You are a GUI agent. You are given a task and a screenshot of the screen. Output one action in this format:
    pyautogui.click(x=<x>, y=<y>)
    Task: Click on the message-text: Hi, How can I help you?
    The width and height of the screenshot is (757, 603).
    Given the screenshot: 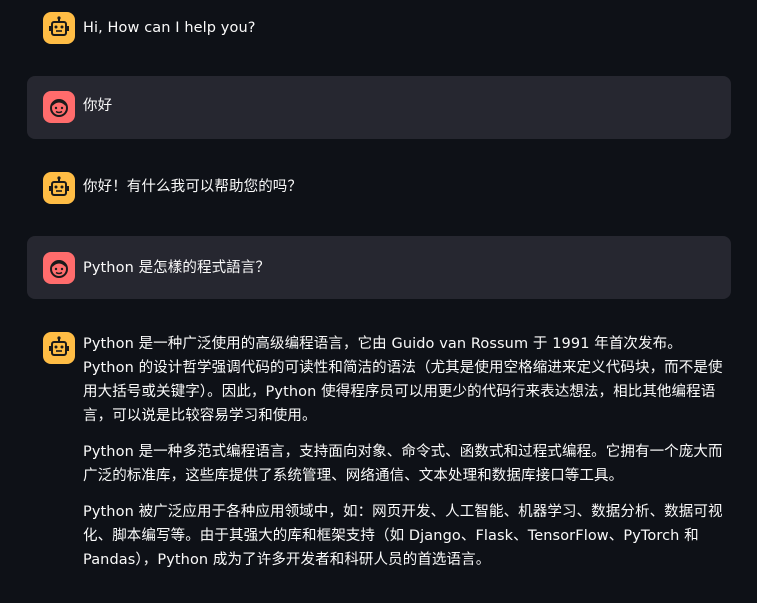 What is the action you would take?
    pyautogui.click(x=403, y=28)
    